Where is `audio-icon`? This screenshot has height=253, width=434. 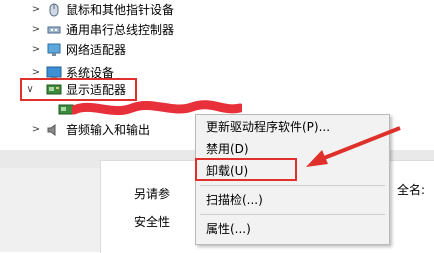
audio-icon is located at coordinates (51, 130).